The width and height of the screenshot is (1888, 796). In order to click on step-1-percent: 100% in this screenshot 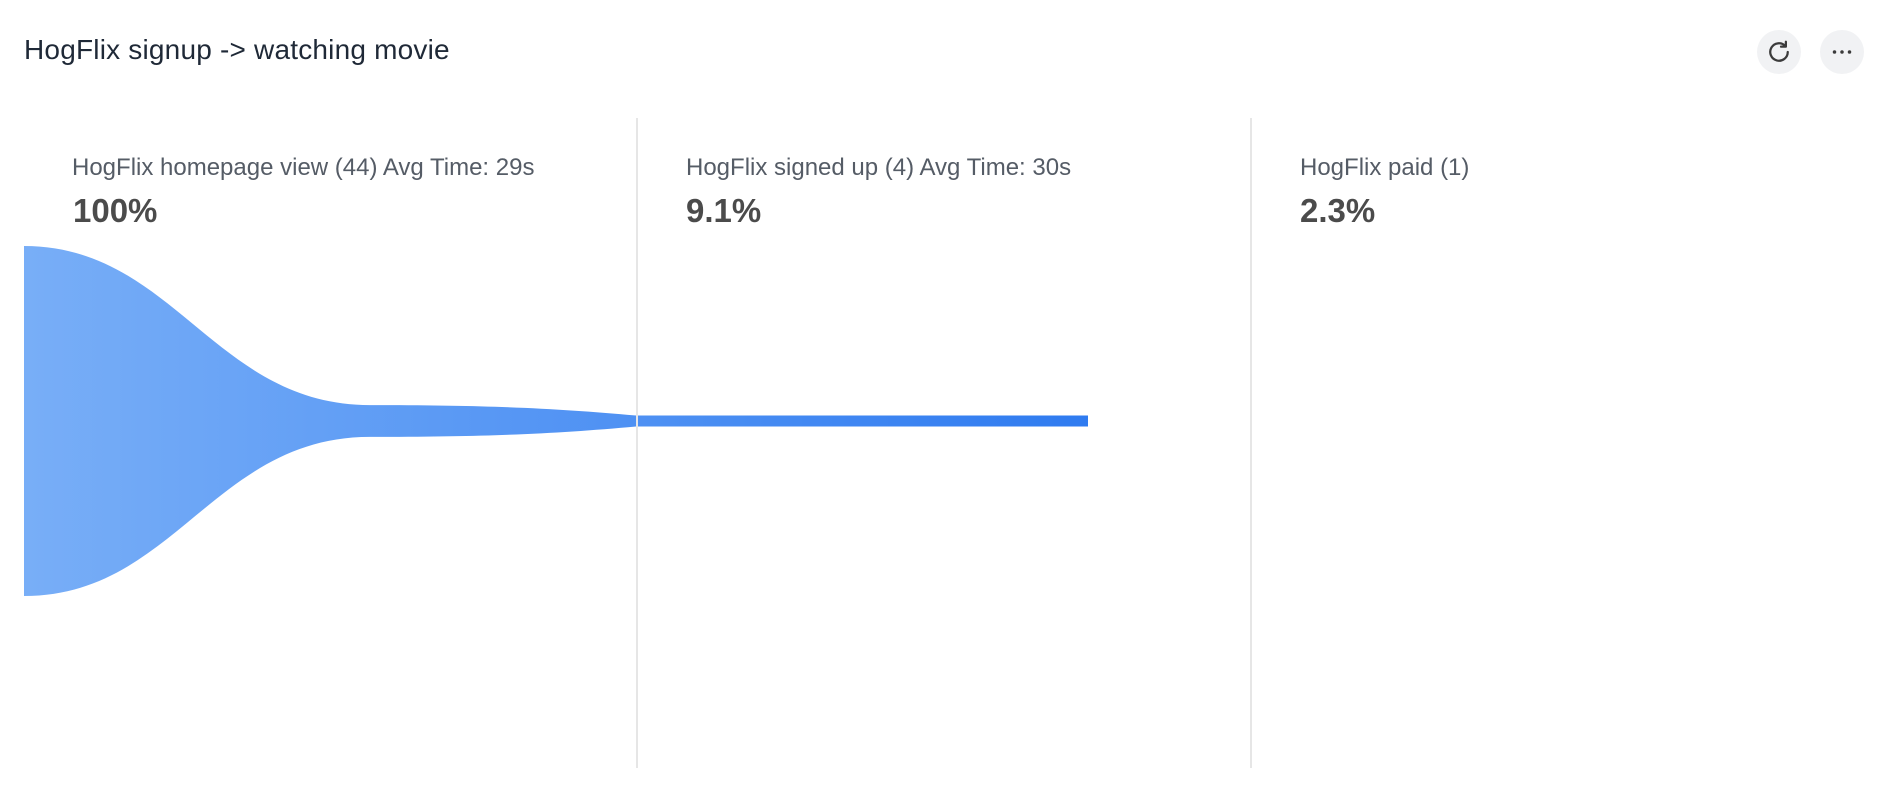, I will do `click(115, 210)`.